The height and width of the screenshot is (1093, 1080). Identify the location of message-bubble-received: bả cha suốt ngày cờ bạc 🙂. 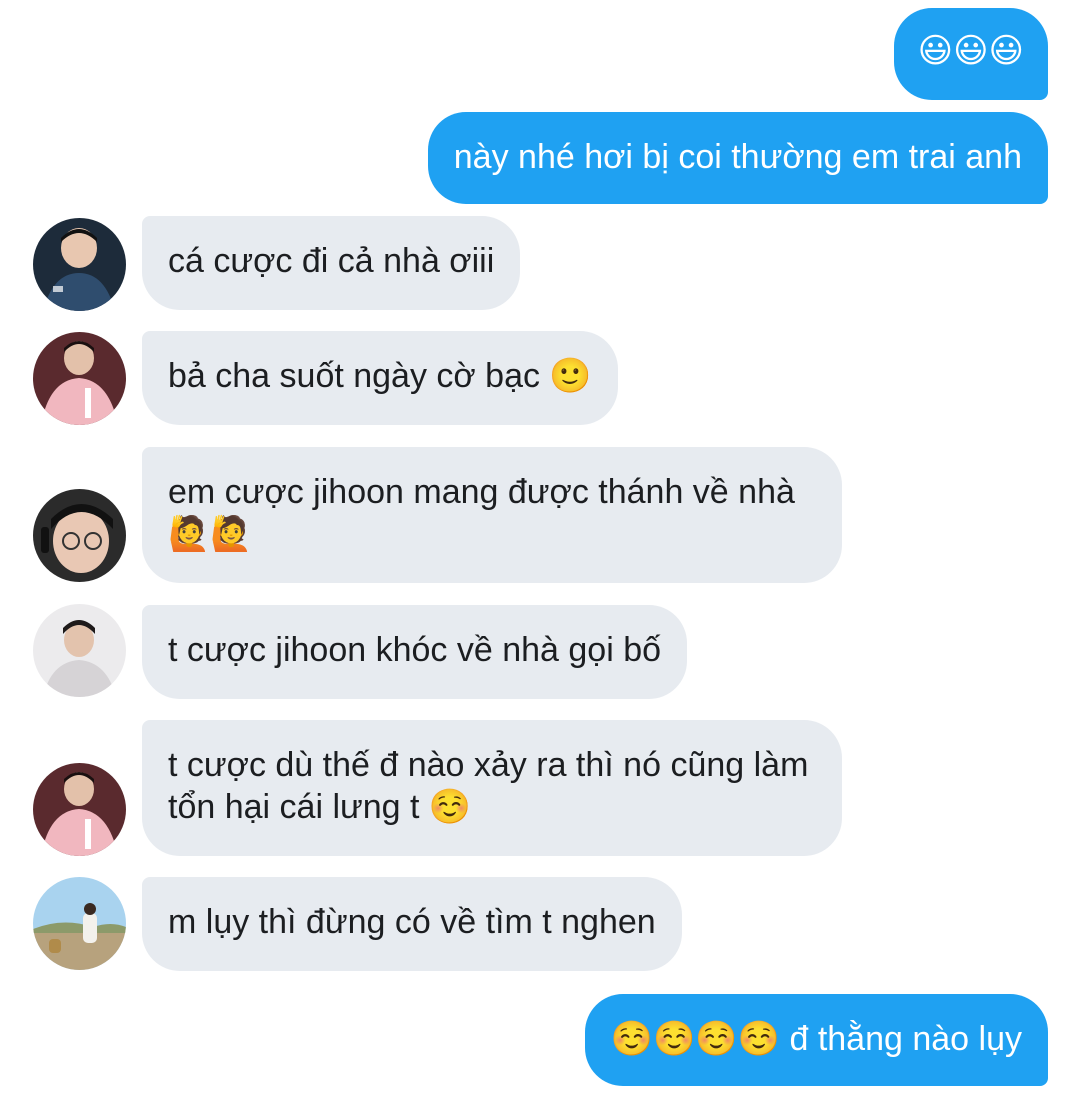
(380, 378).